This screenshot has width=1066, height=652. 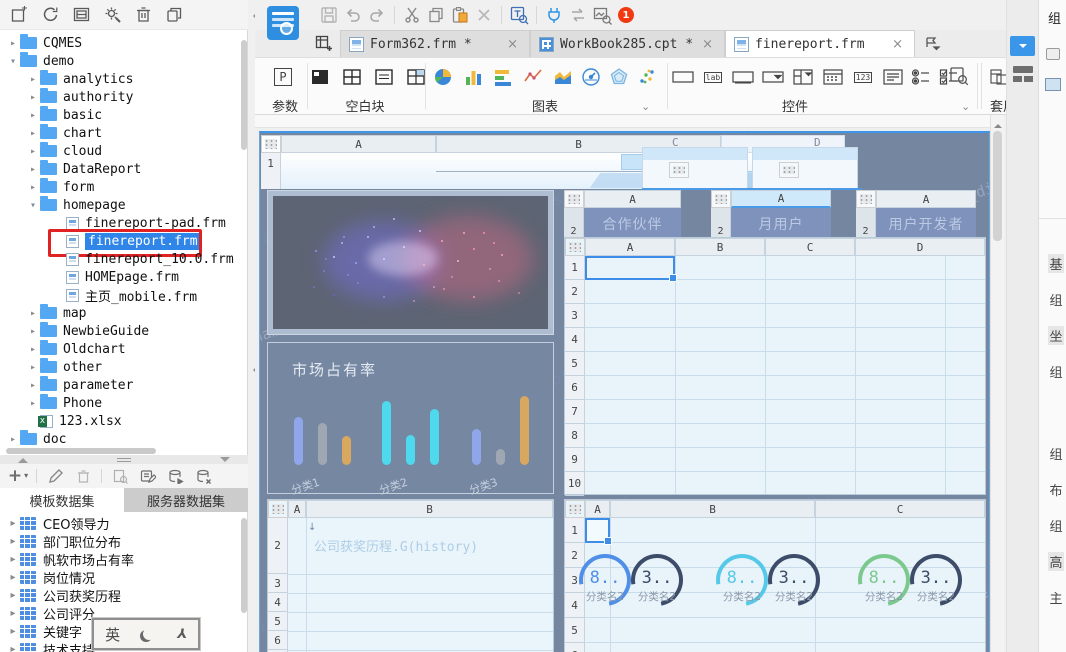 I want to click on tree-item: finereport-pad.frm, so click(x=120, y=223).